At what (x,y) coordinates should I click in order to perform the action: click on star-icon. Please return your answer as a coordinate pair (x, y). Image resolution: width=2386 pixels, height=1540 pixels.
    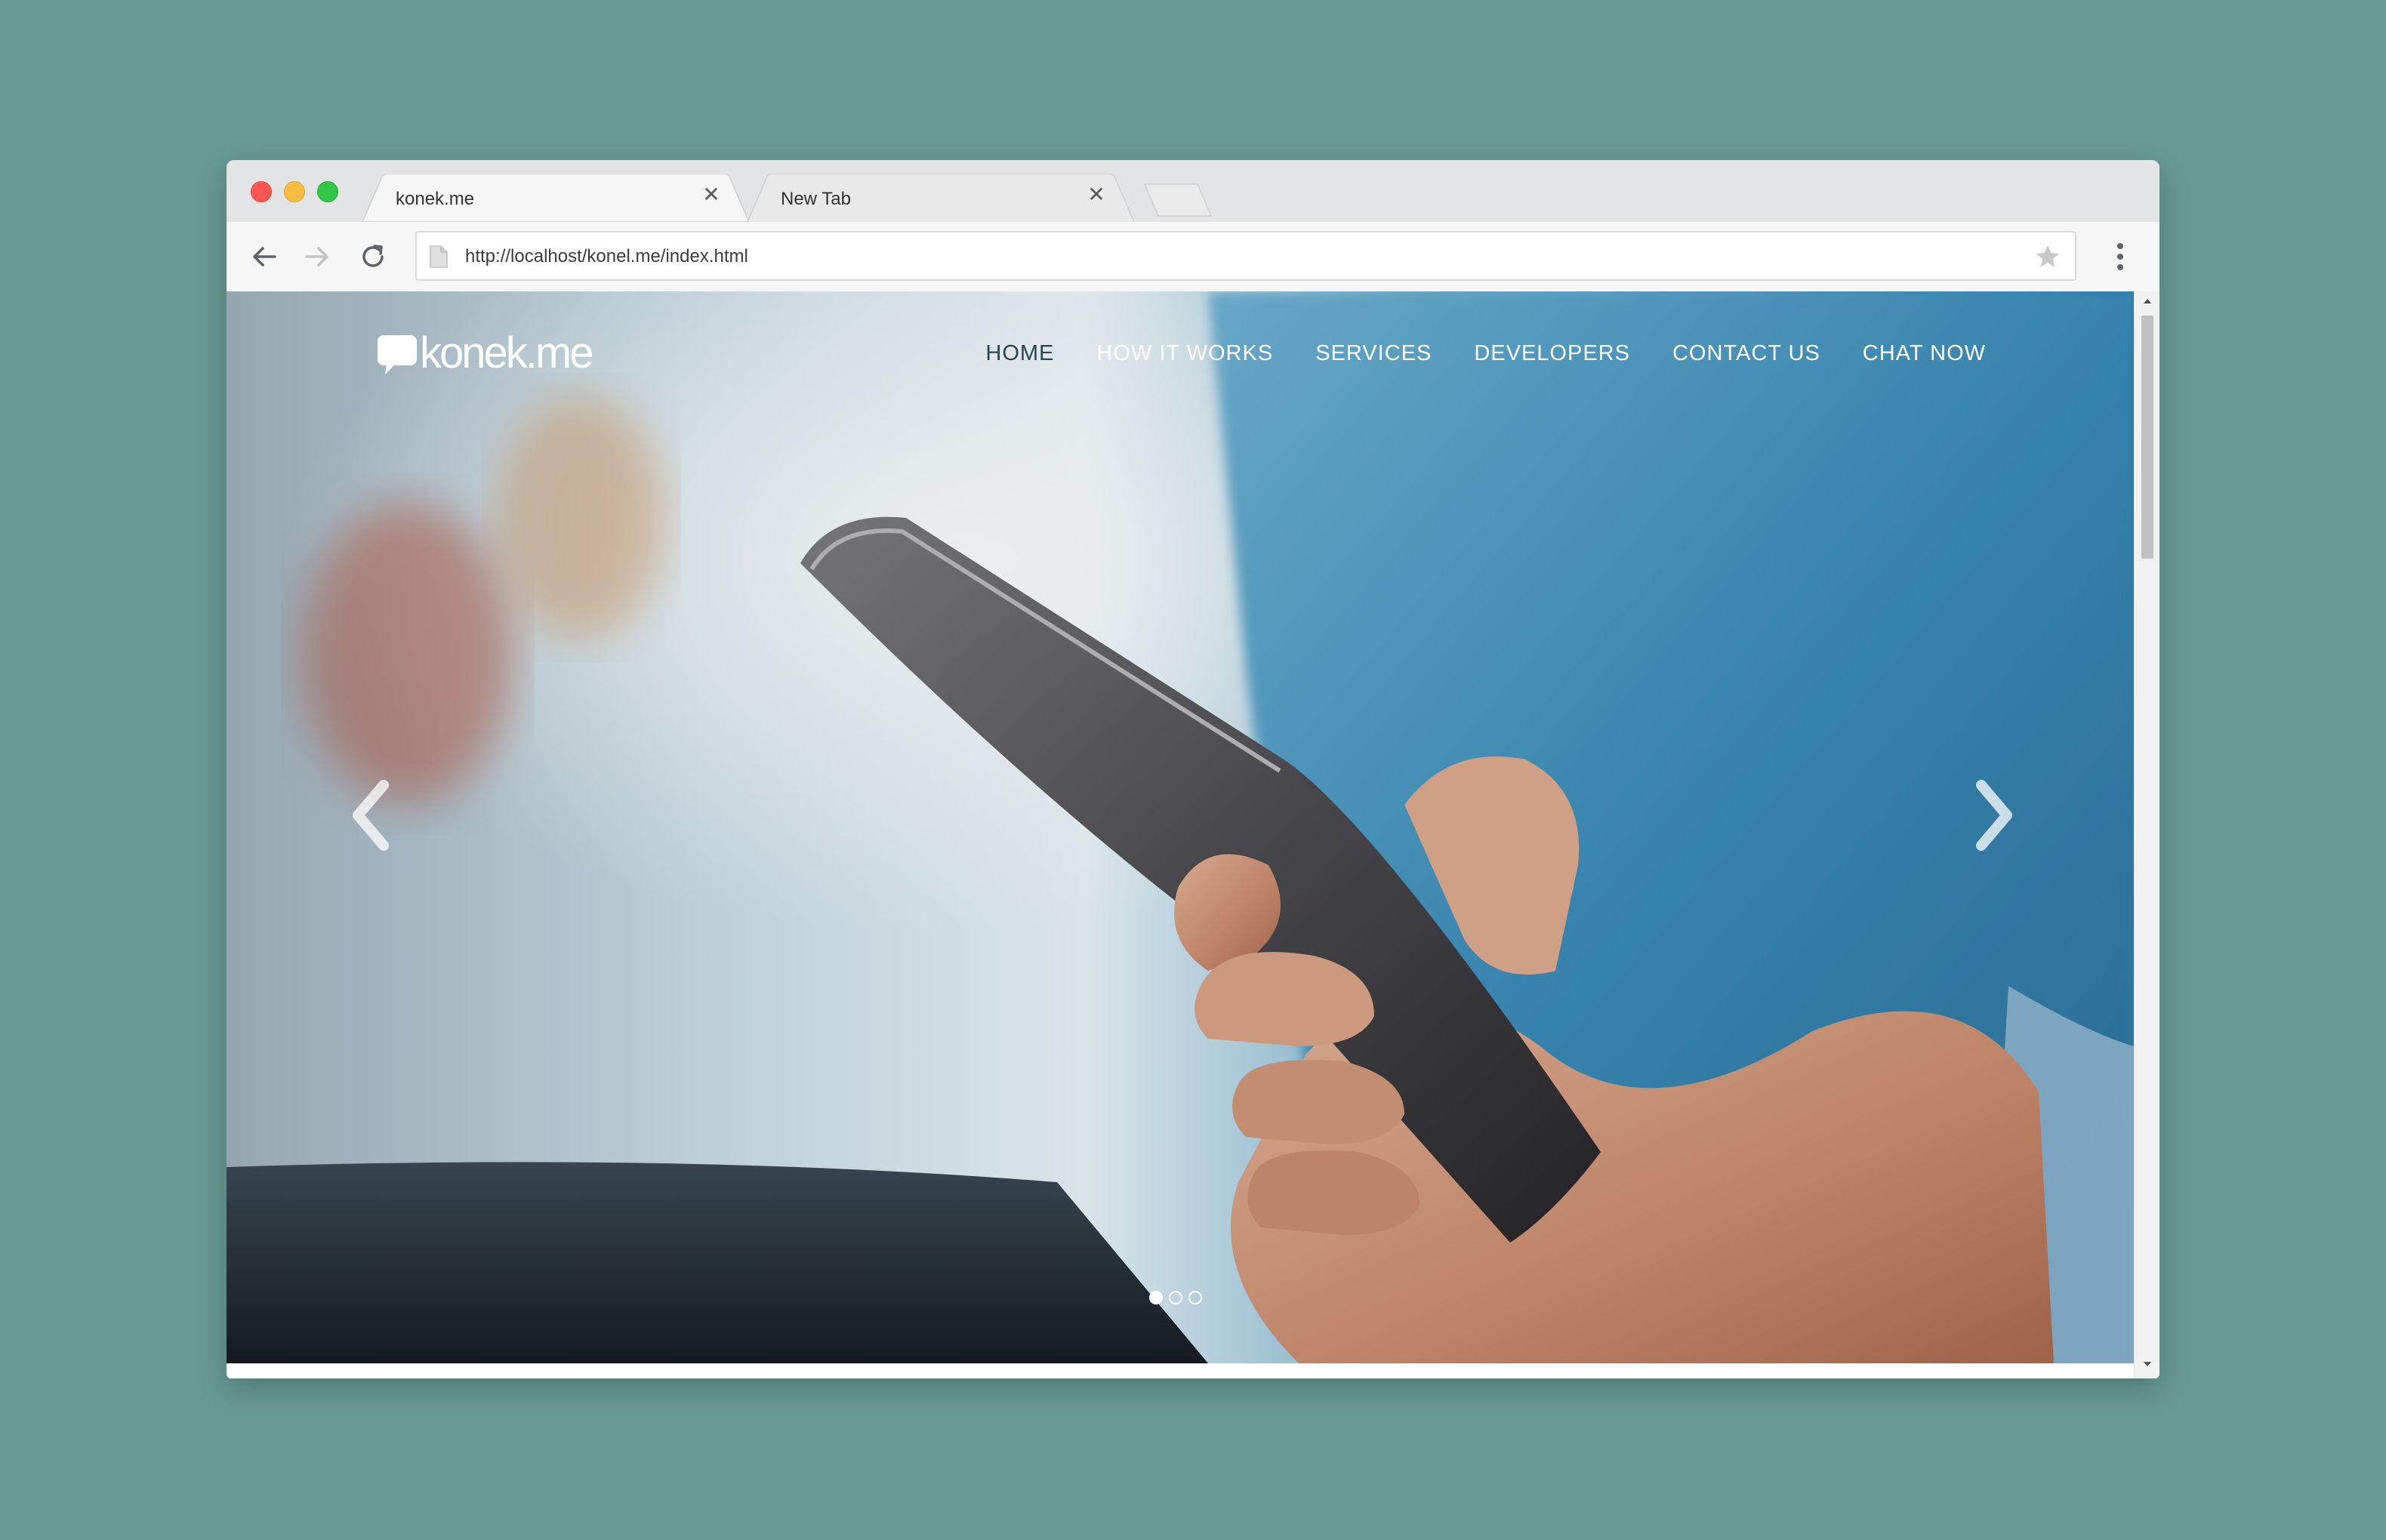
    Looking at the image, I should click on (2047, 256).